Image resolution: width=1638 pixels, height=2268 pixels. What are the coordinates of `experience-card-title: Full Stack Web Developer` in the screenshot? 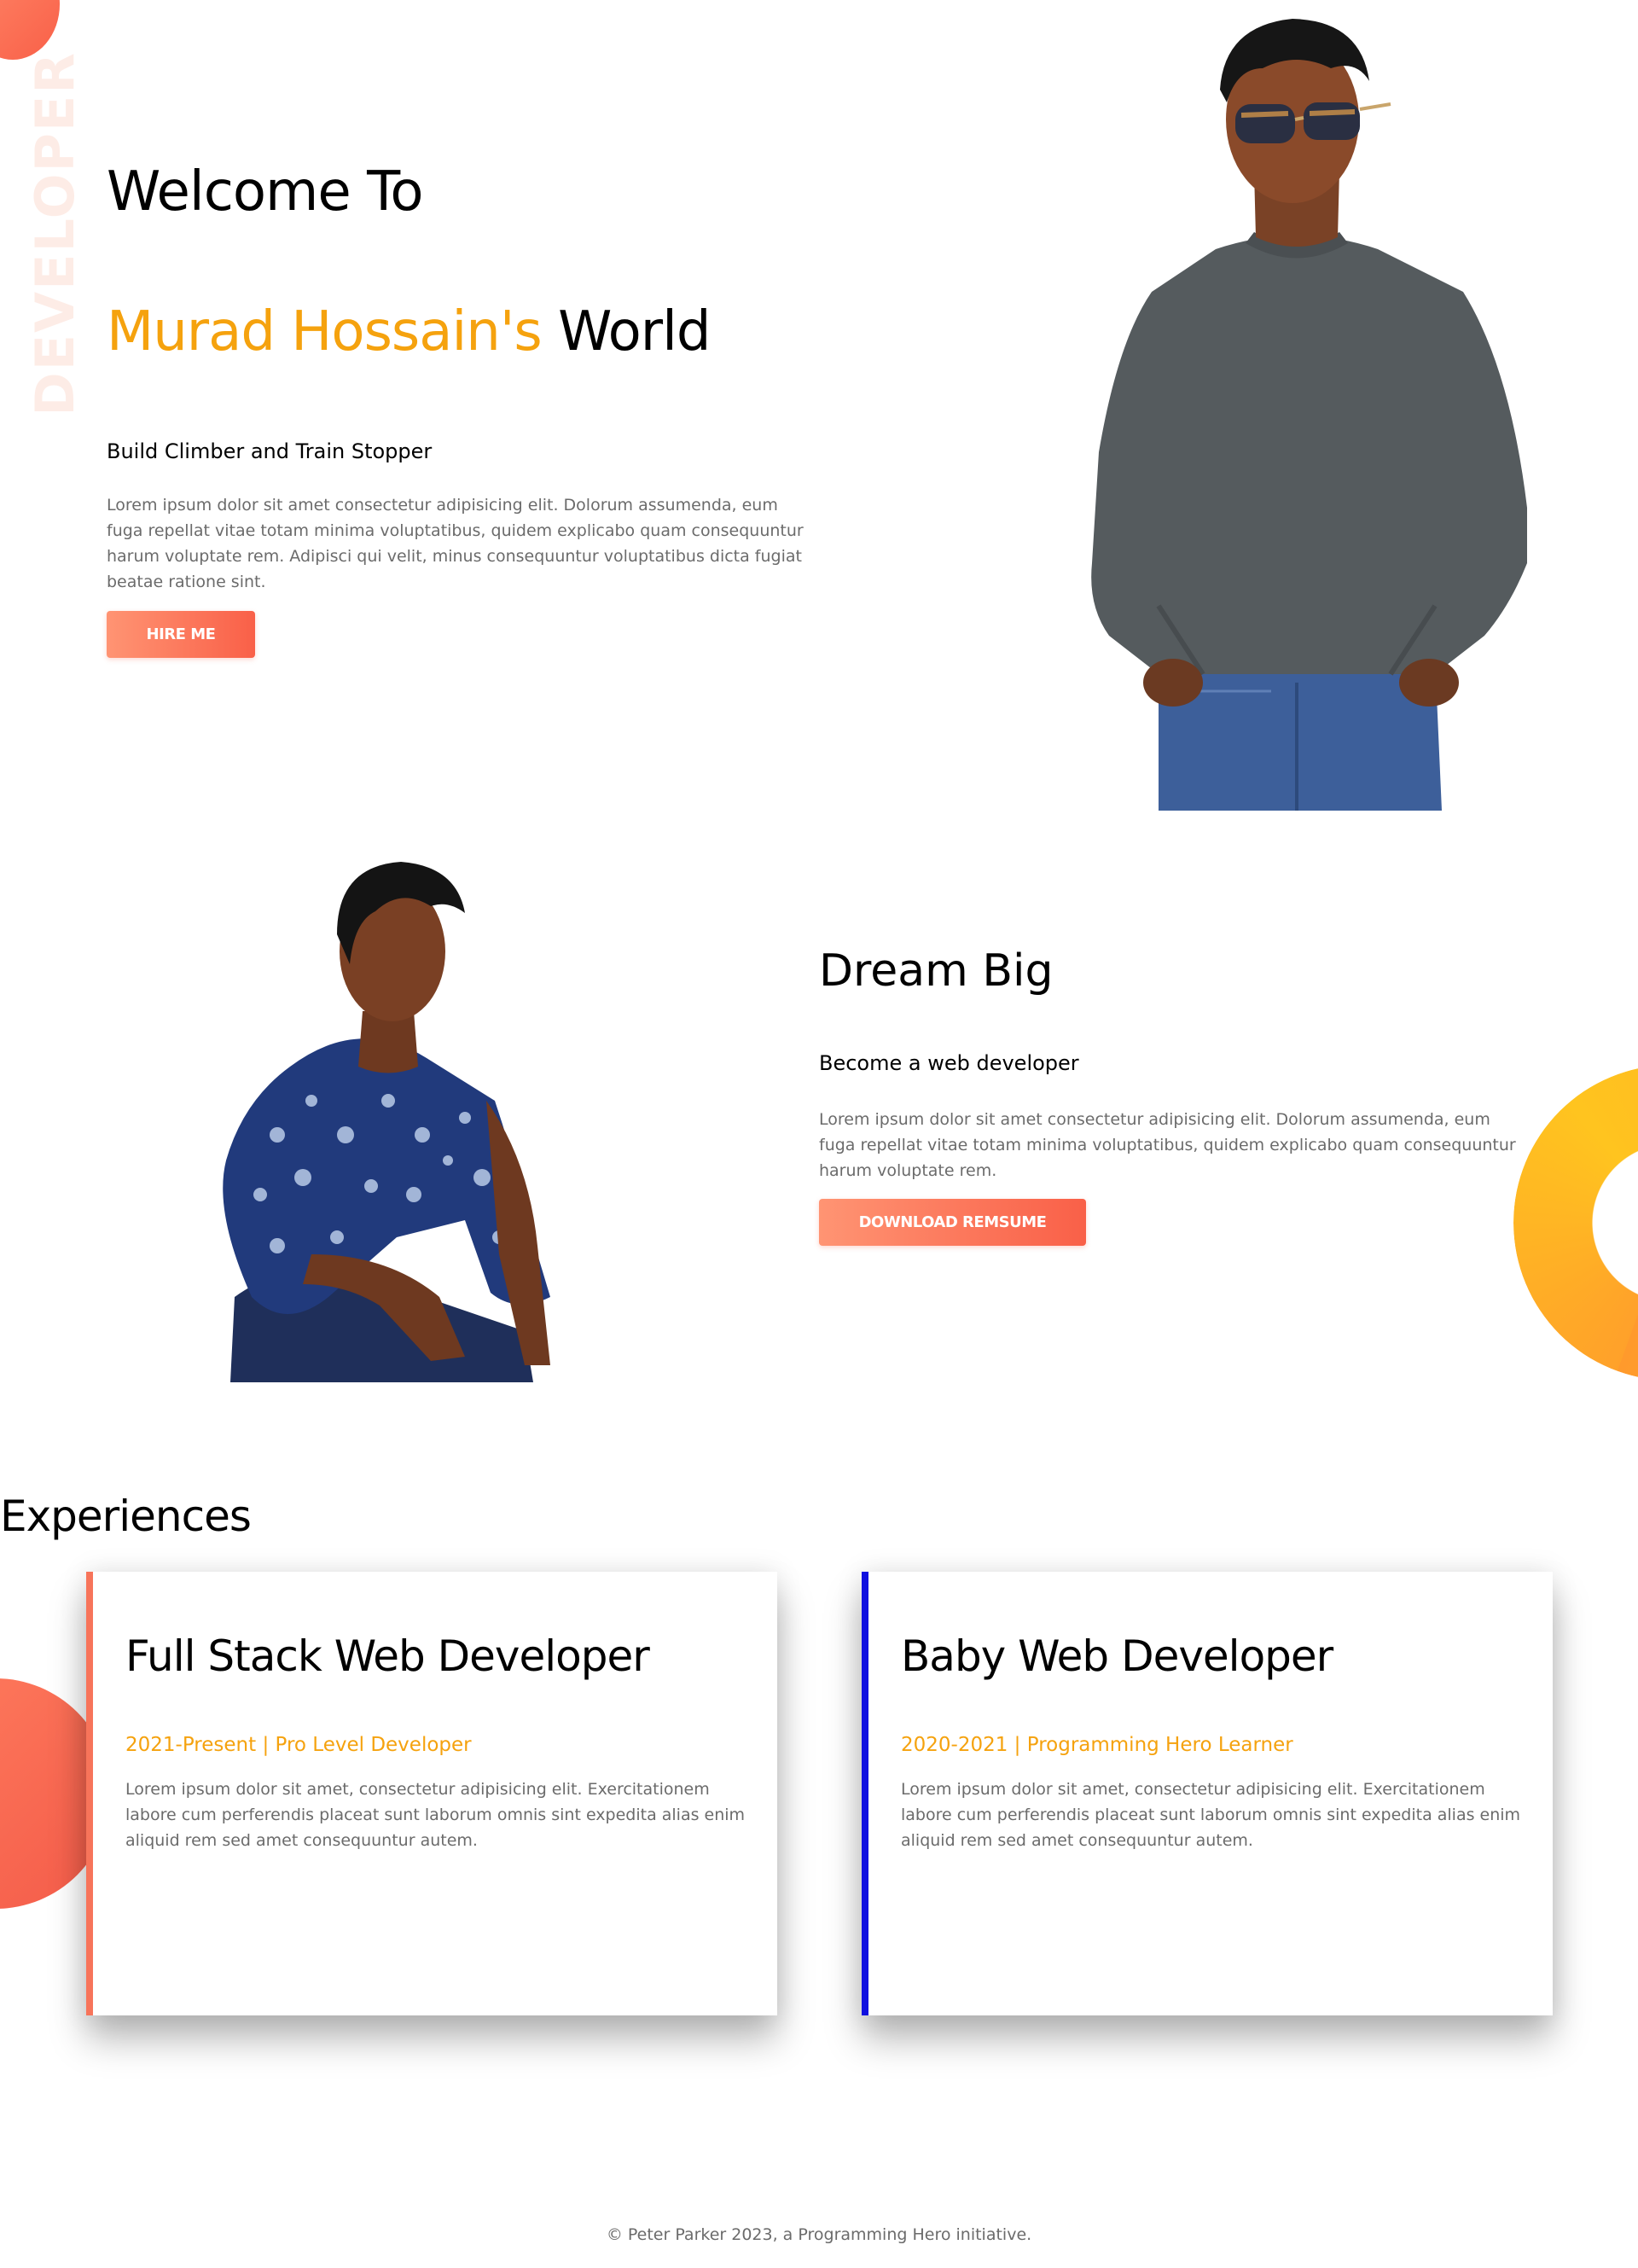 It's located at (388, 1656).